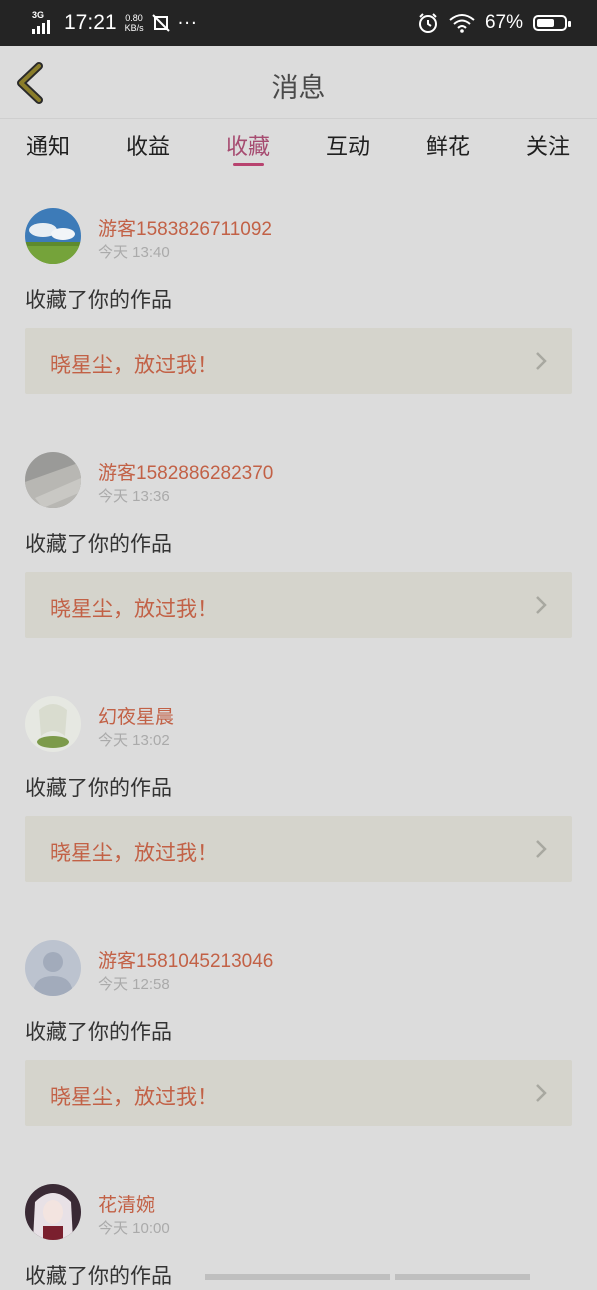 Image resolution: width=597 pixels, height=1290 pixels. Describe the element at coordinates (134, 1228) in the screenshot. I see `message-time: 今天 10:00` at that location.